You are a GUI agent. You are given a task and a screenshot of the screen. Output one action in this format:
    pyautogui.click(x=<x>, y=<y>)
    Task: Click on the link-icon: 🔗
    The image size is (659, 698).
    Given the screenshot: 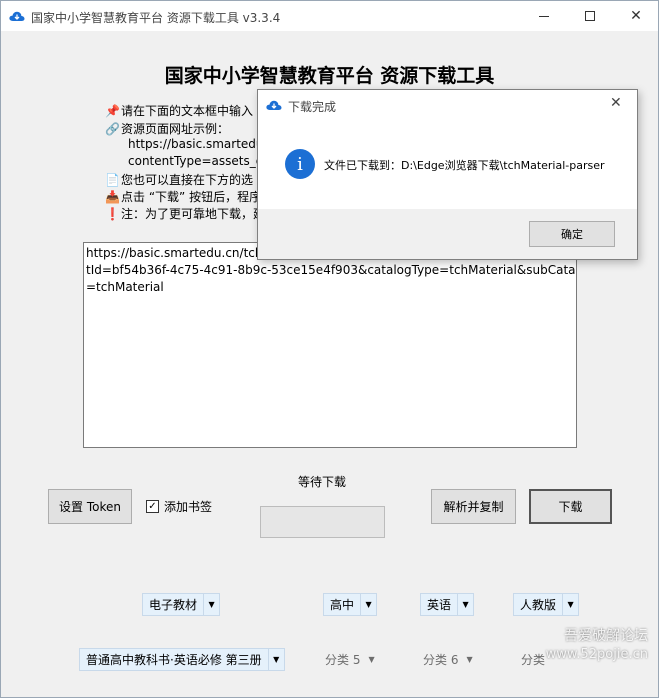 What is the action you would take?
    pyautogui.click(x=112, y=129)
    